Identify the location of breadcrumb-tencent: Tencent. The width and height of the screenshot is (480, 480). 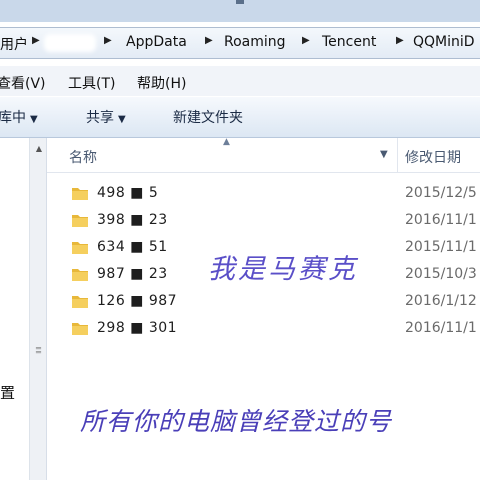
(349, 42).